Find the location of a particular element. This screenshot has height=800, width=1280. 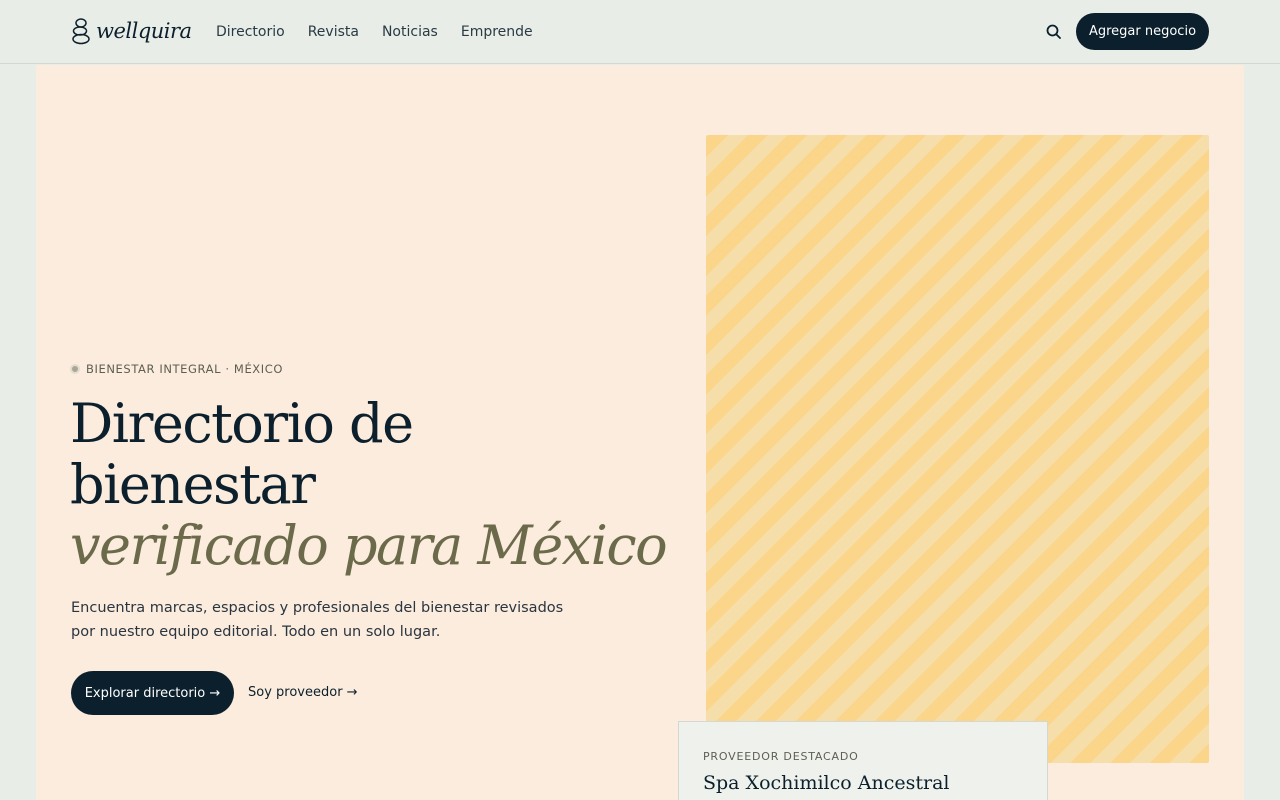

nav-item-noticias: Noticias is located at coordinates (410, 32).